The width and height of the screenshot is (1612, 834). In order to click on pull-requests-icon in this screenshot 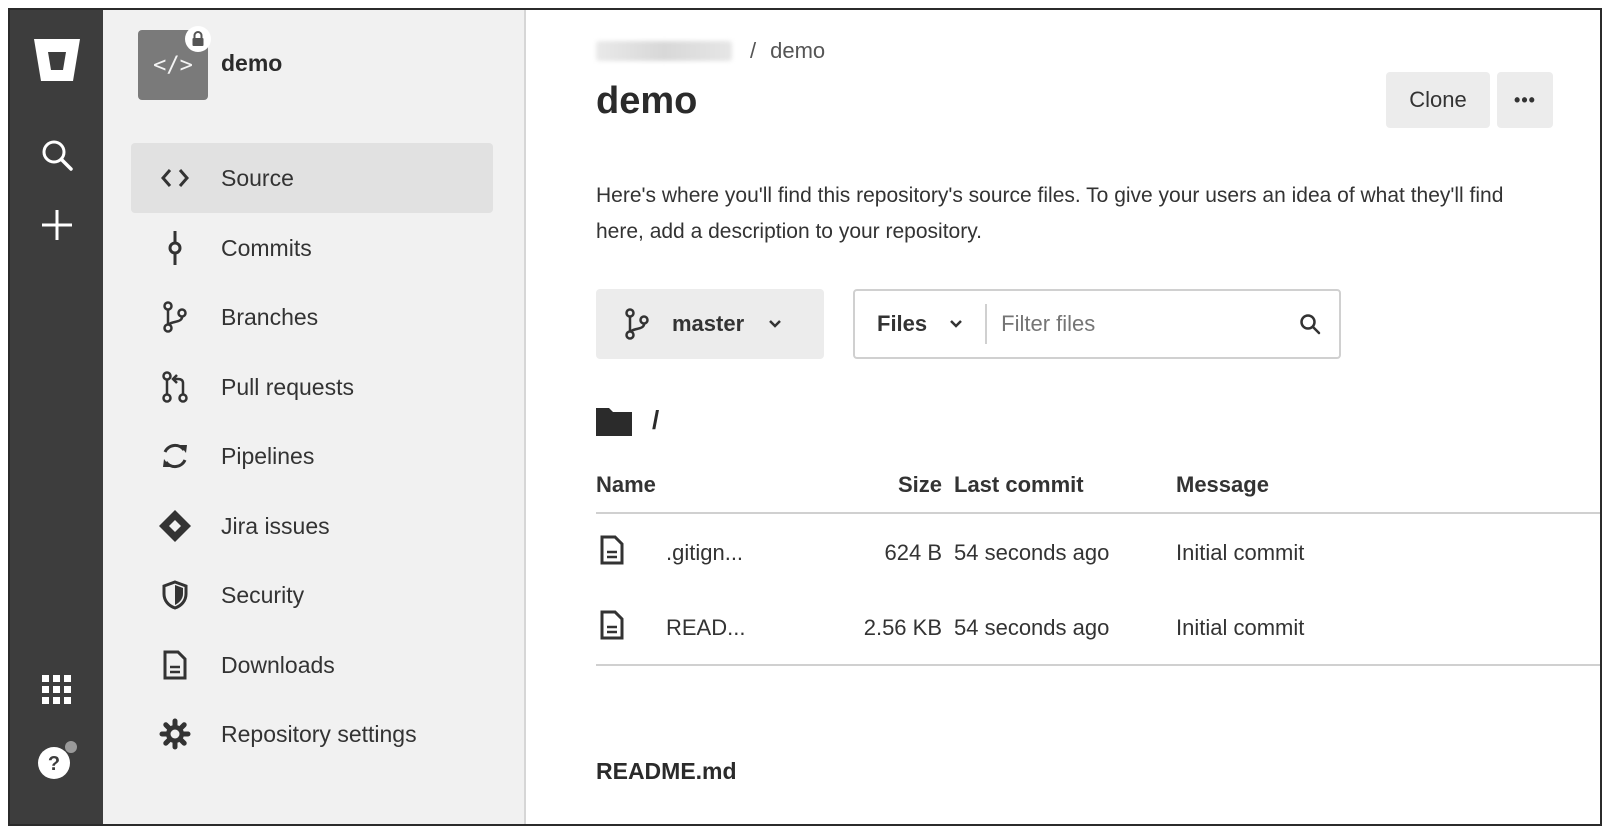, I will do `click(175, 387)`.